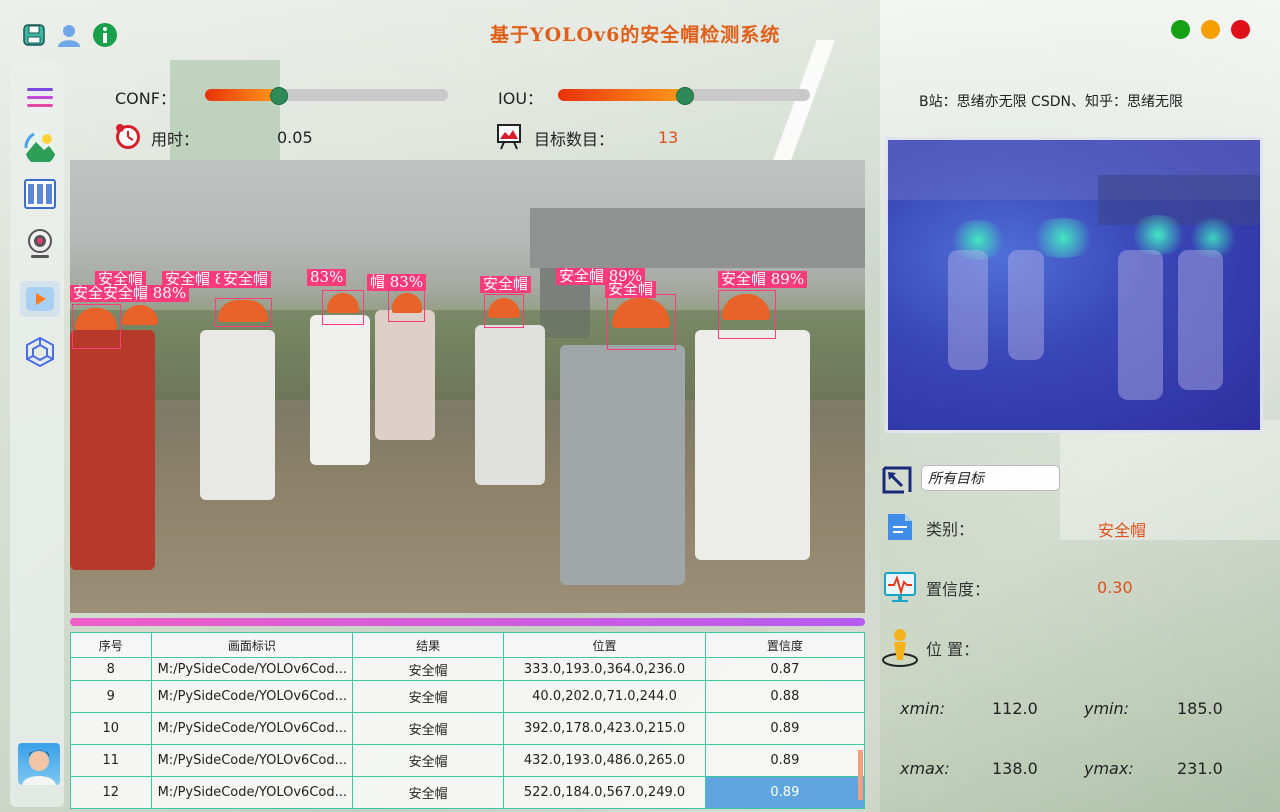  What do you see at coordinates (1158, 235) in the screenshot?
I see `heatmap-hotspot` at bounding box center [1158, 235].